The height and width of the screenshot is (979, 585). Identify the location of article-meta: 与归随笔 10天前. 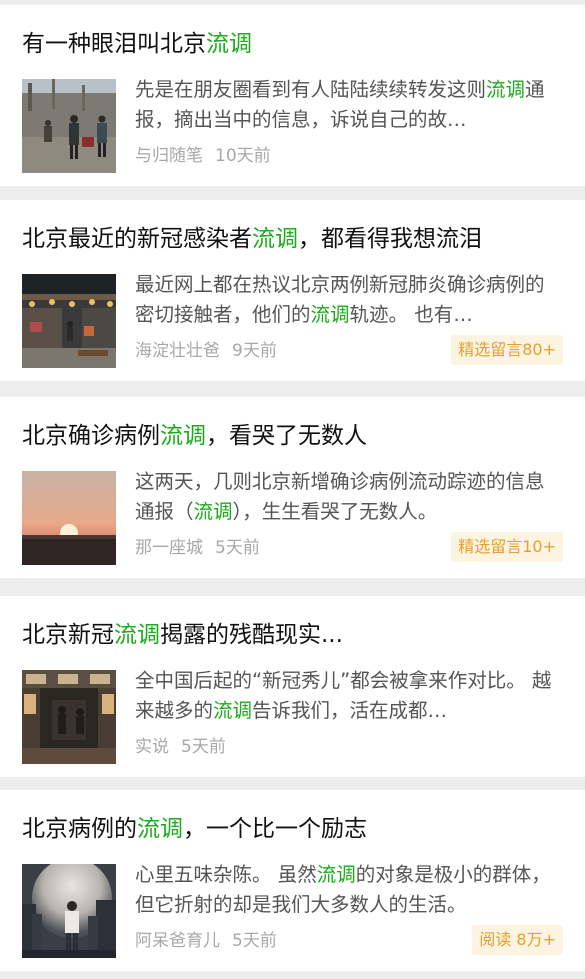
(203, 156).